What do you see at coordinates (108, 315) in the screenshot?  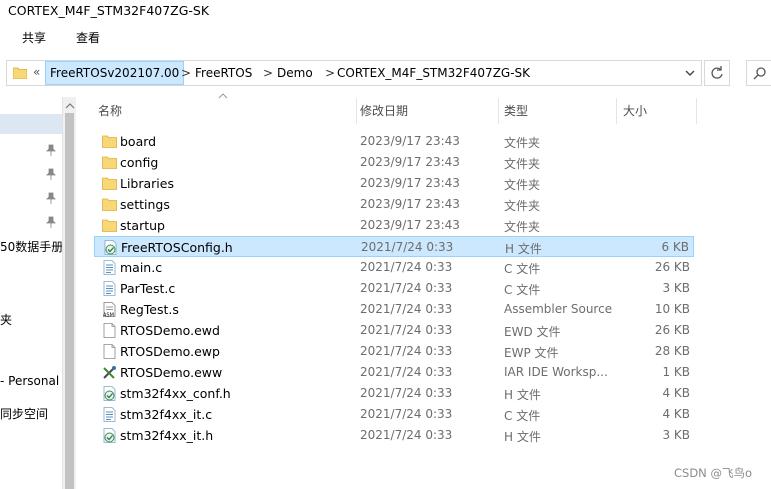 I see `svg-text: ASM` at bounding box center [108, 315].